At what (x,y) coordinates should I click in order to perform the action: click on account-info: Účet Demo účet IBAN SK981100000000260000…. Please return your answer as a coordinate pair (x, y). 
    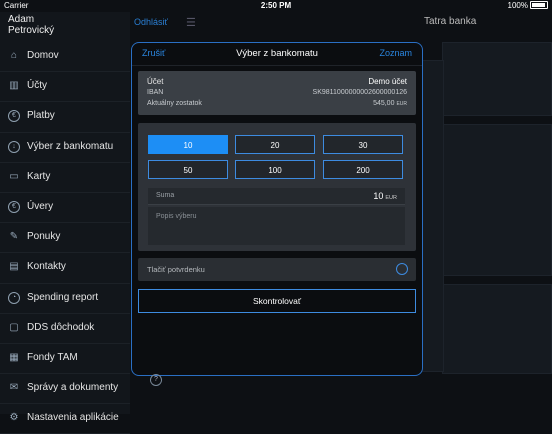
    Looking at the image, I should click on (277, 93).